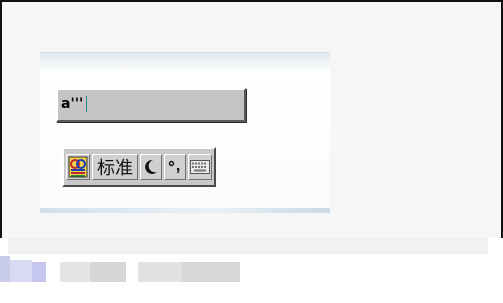 The width and height of the screenshot is (503, 303). Describe the element at coordinates (72, 104) in the screenshot. I see `composition-text: a'''` at that location.